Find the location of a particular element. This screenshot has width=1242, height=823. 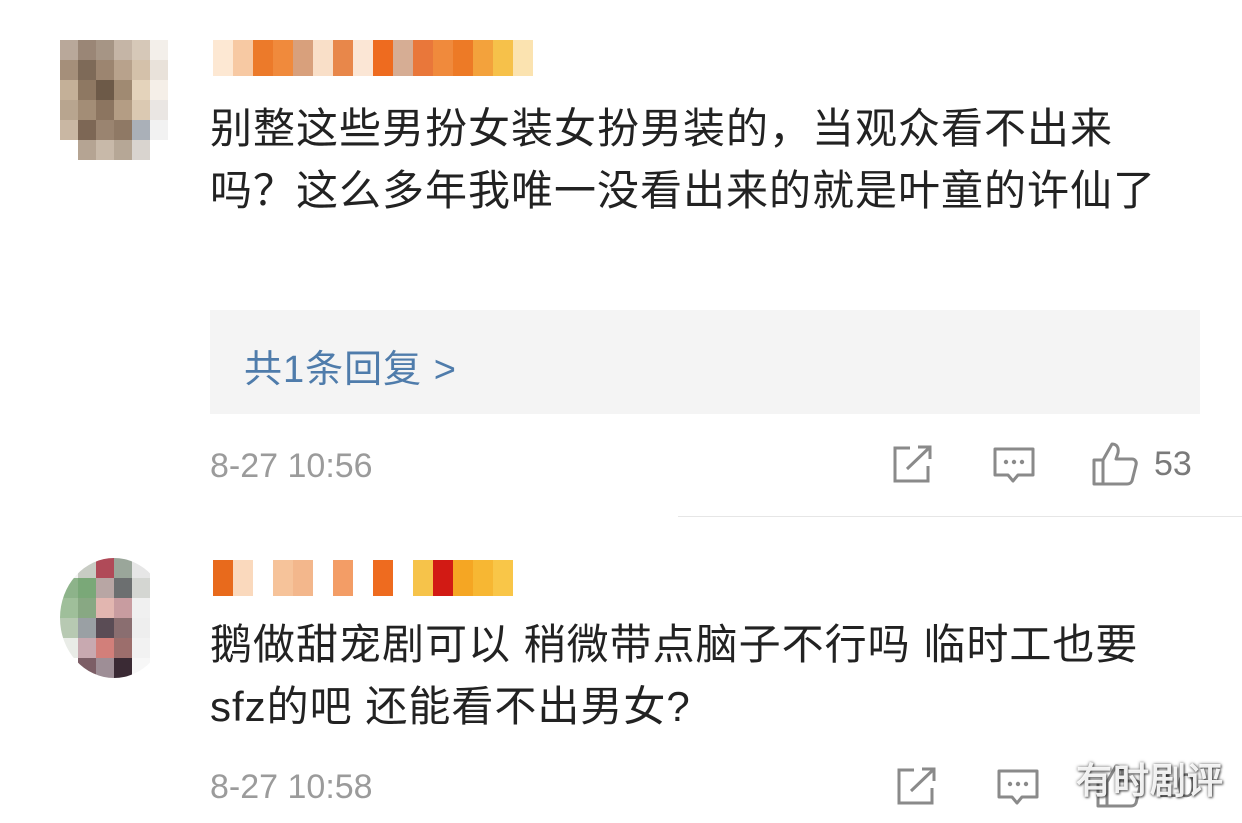

comment-text: 鹅做甜宠剧可以 稍微带点脑子不行吗 临时工也要sfz的吧 还能看不出男女? is located at coordinates (674, 675).